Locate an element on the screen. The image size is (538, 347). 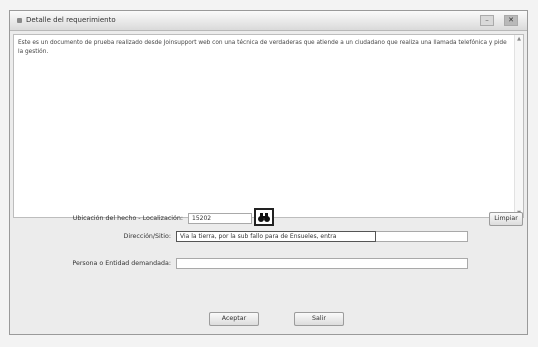
minimize-button: – is located at coordinates (487, 20).